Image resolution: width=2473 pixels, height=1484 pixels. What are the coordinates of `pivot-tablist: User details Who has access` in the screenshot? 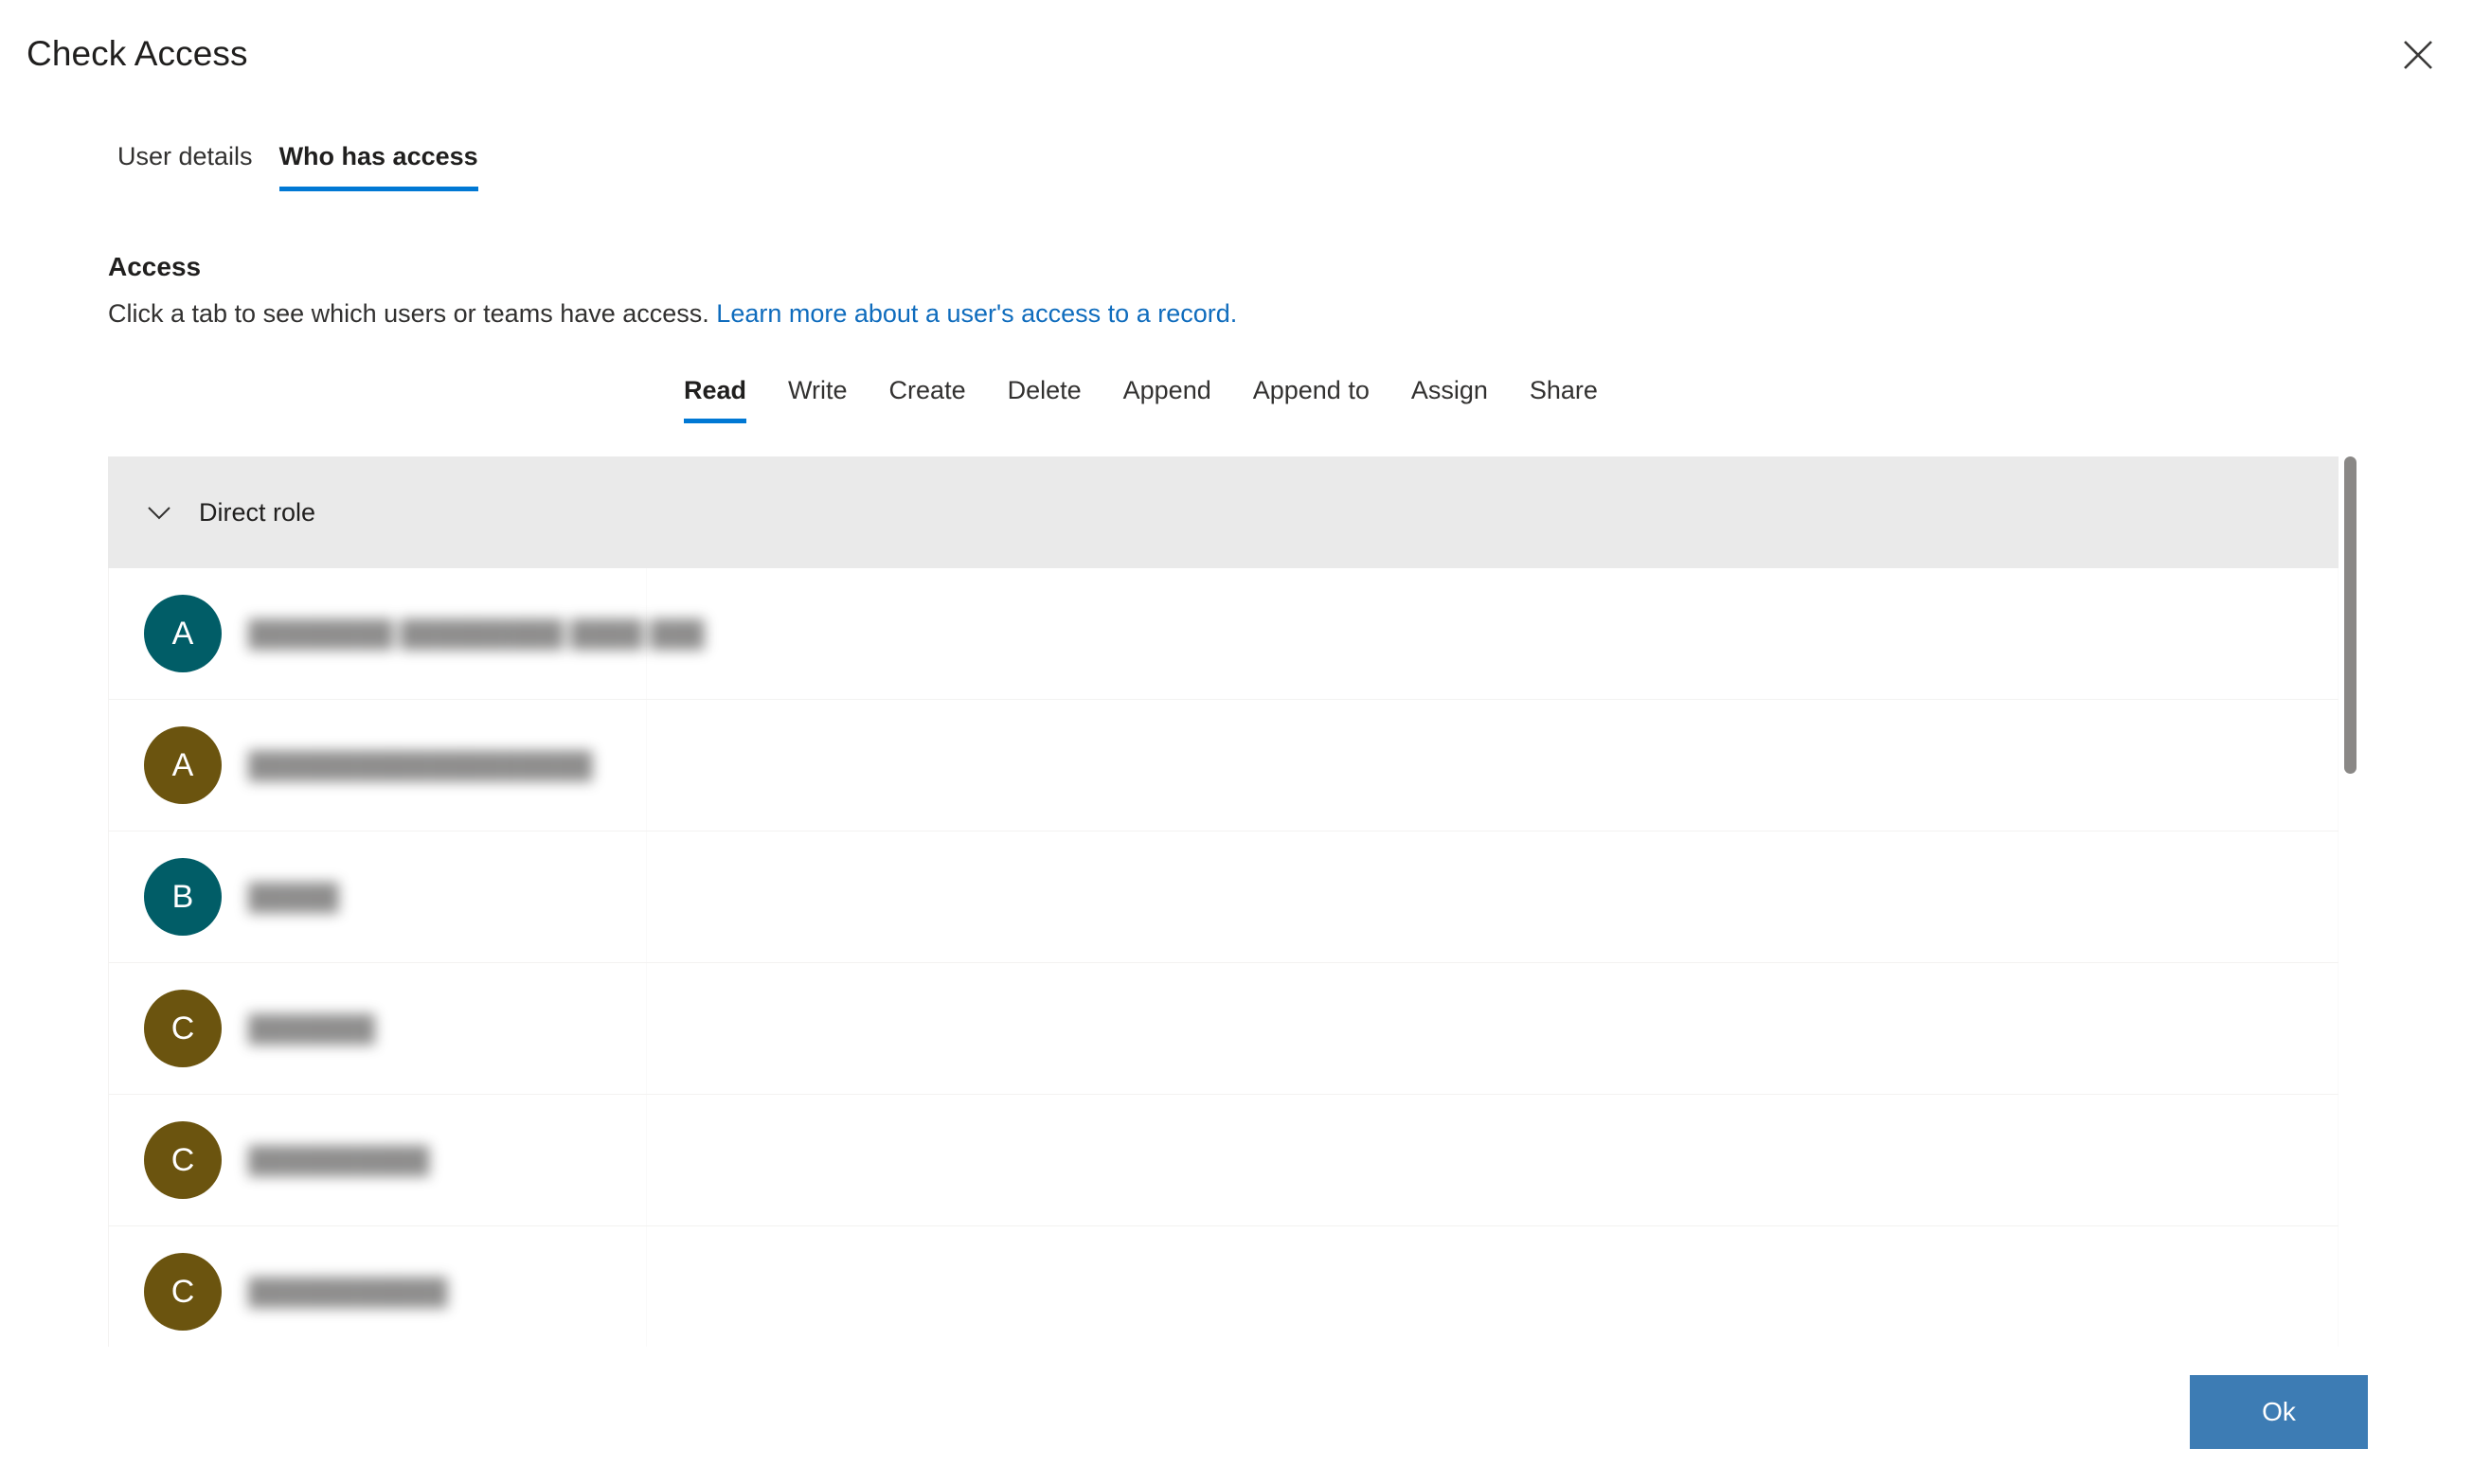 It's located at (298, 165).